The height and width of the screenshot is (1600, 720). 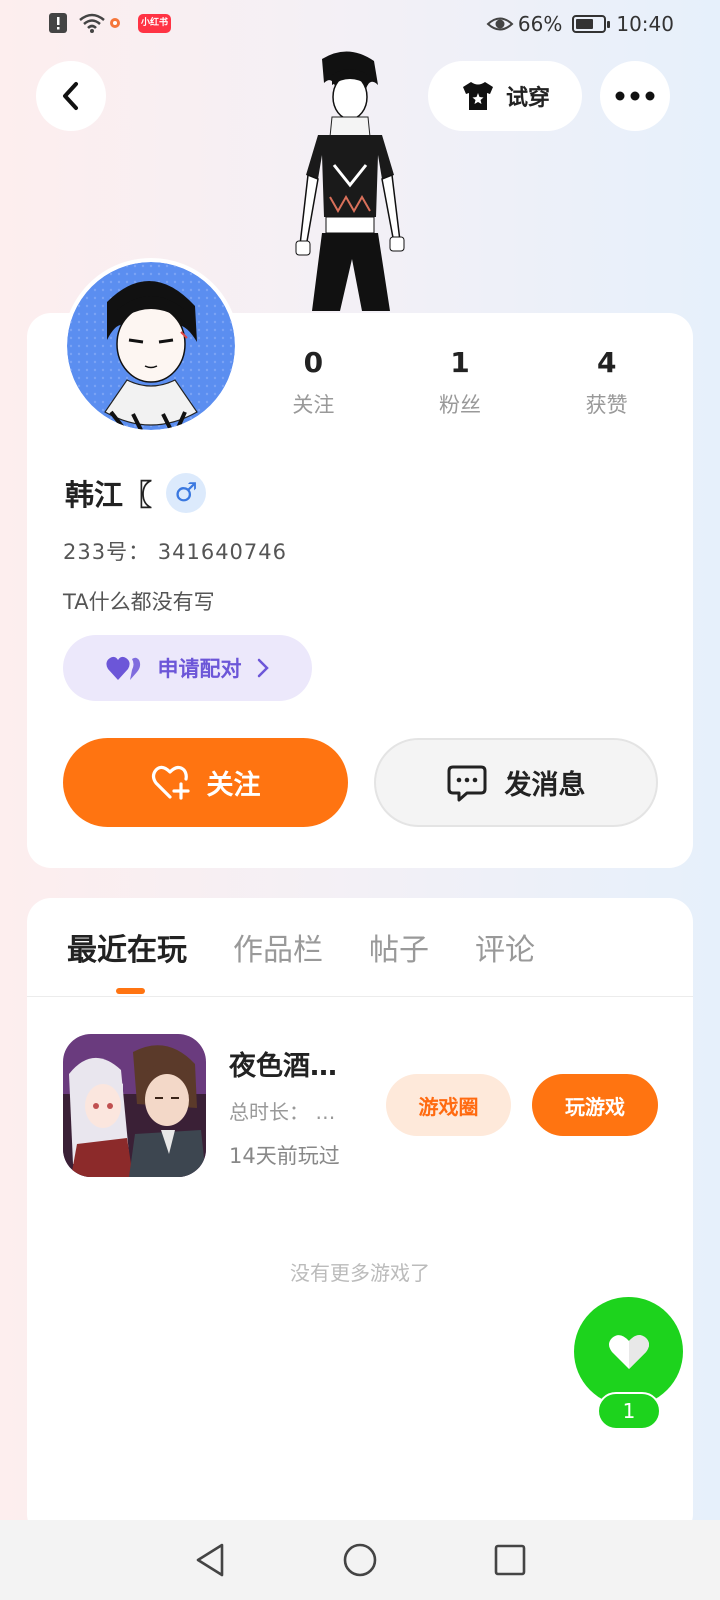 I want to click on heart-icon, so click(x=628, y=1351).